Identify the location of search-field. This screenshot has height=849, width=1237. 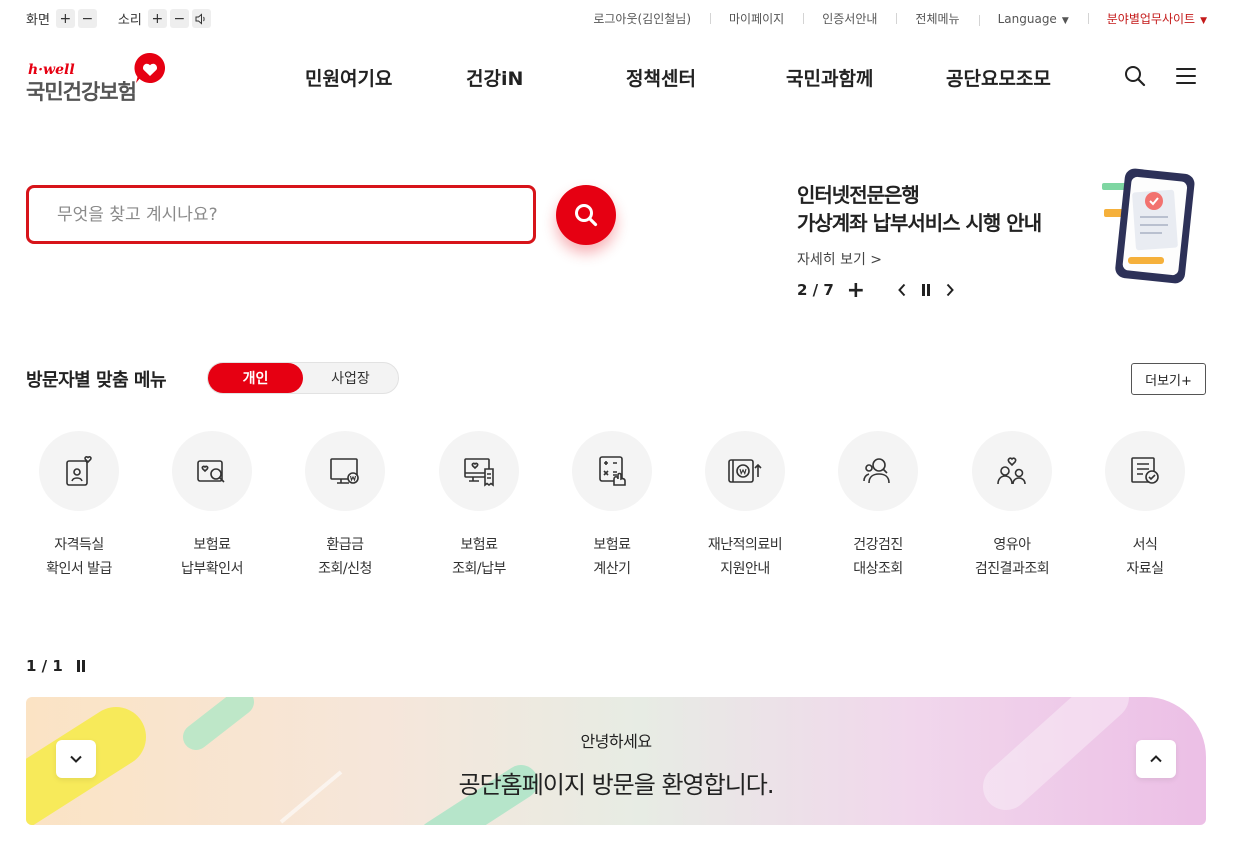
(281, 214).